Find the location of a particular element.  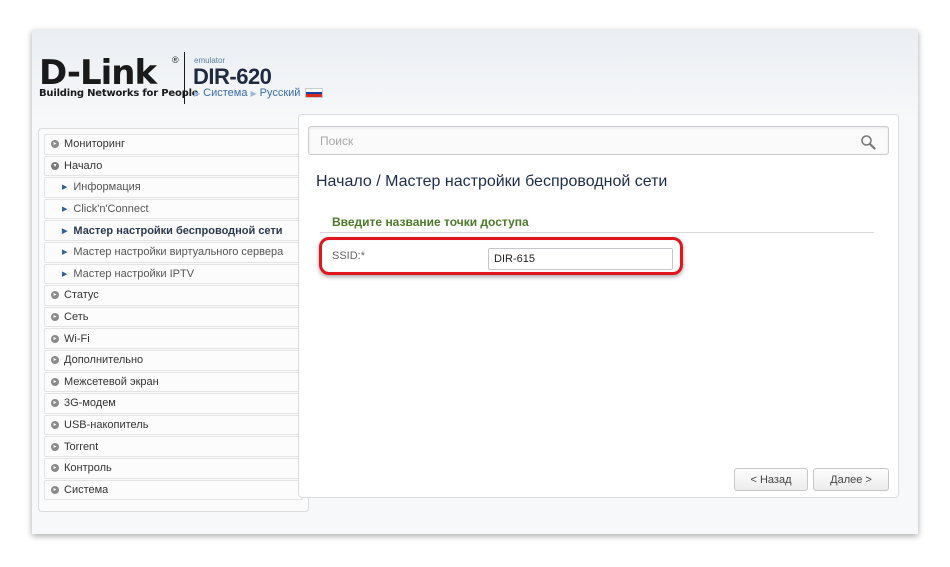

logo-registered-mark: ® is located at coordinates (175, 60).